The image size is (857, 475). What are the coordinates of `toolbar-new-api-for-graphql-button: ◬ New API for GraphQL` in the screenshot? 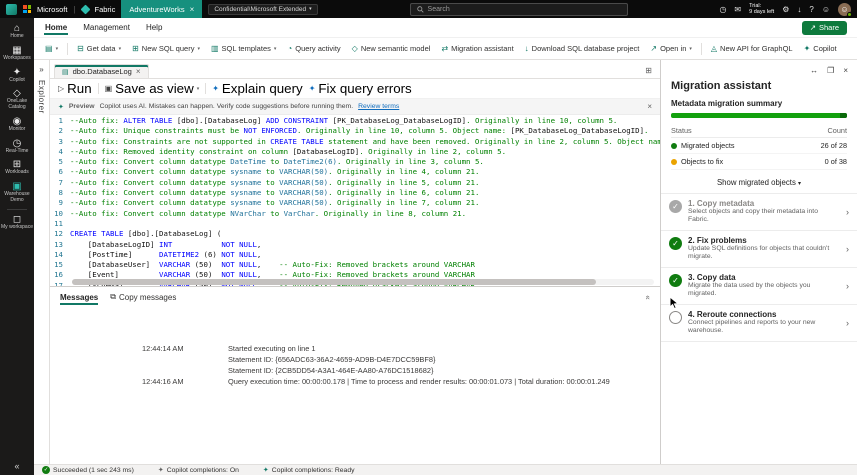 It's located at (752, 48).